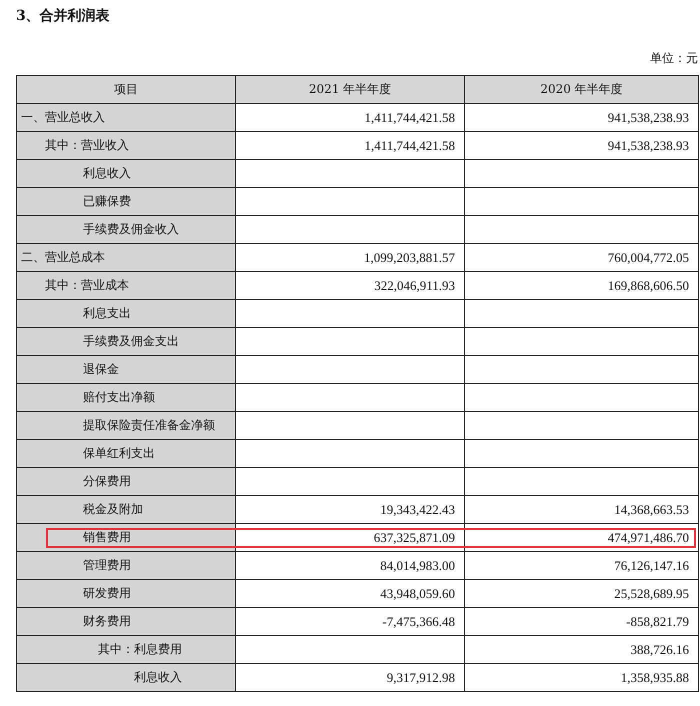 This screenshot has width=700, height=706. What do you see at coordinates (126, 454) in the screenshot?
I see `item-cell: 保单红利支出` at bounding box center [126, 454].